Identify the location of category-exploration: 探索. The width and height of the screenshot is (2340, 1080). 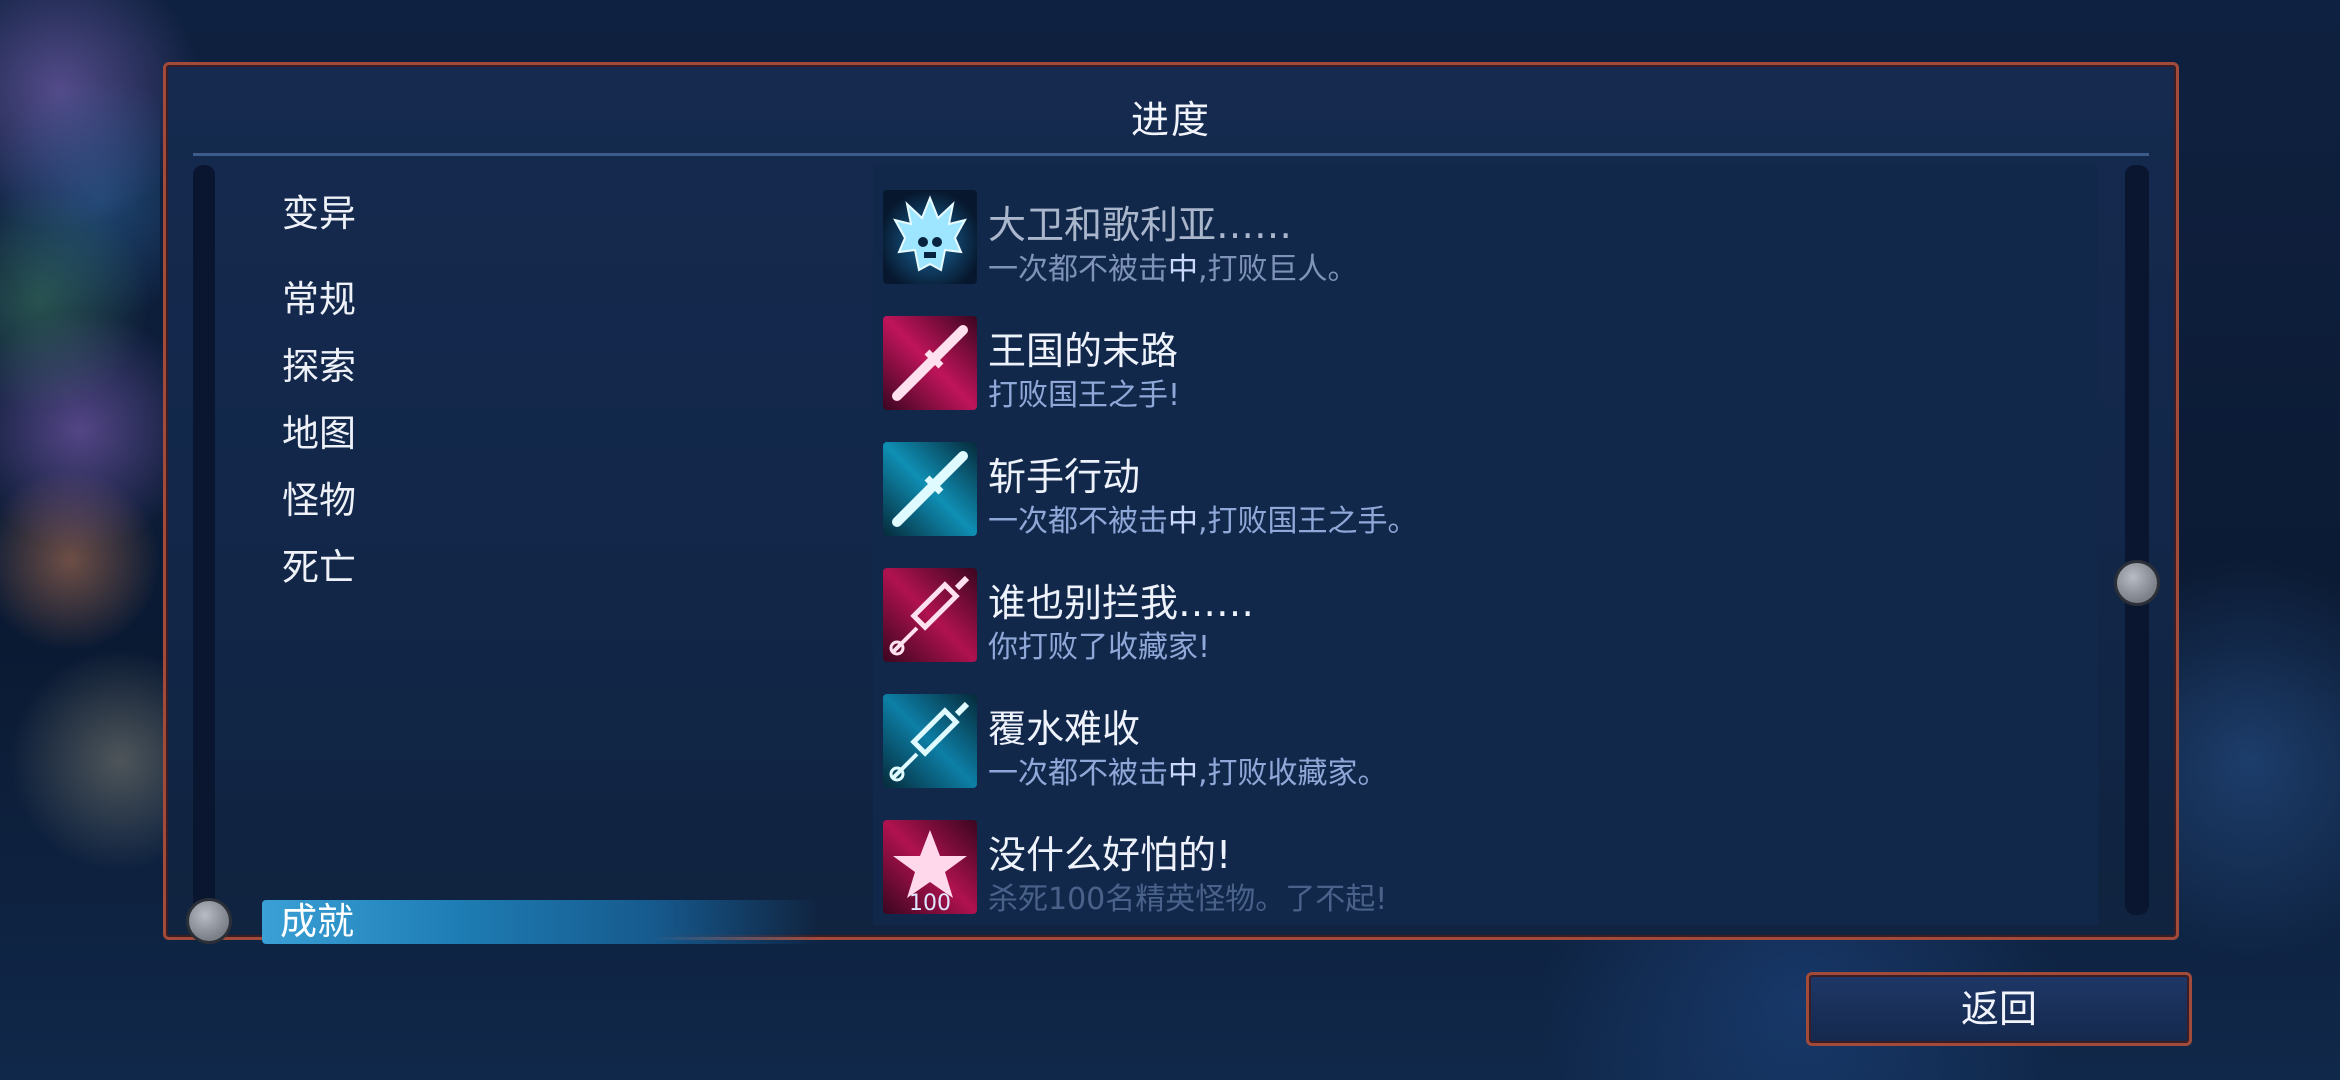
(319, 363).